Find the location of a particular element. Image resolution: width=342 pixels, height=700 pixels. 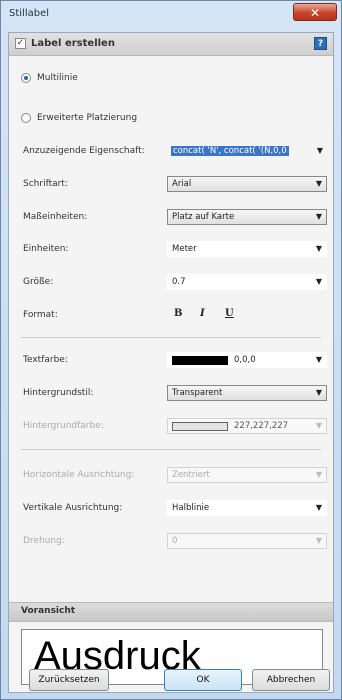

unit-value: Meter is located at coordinates (184, 249).